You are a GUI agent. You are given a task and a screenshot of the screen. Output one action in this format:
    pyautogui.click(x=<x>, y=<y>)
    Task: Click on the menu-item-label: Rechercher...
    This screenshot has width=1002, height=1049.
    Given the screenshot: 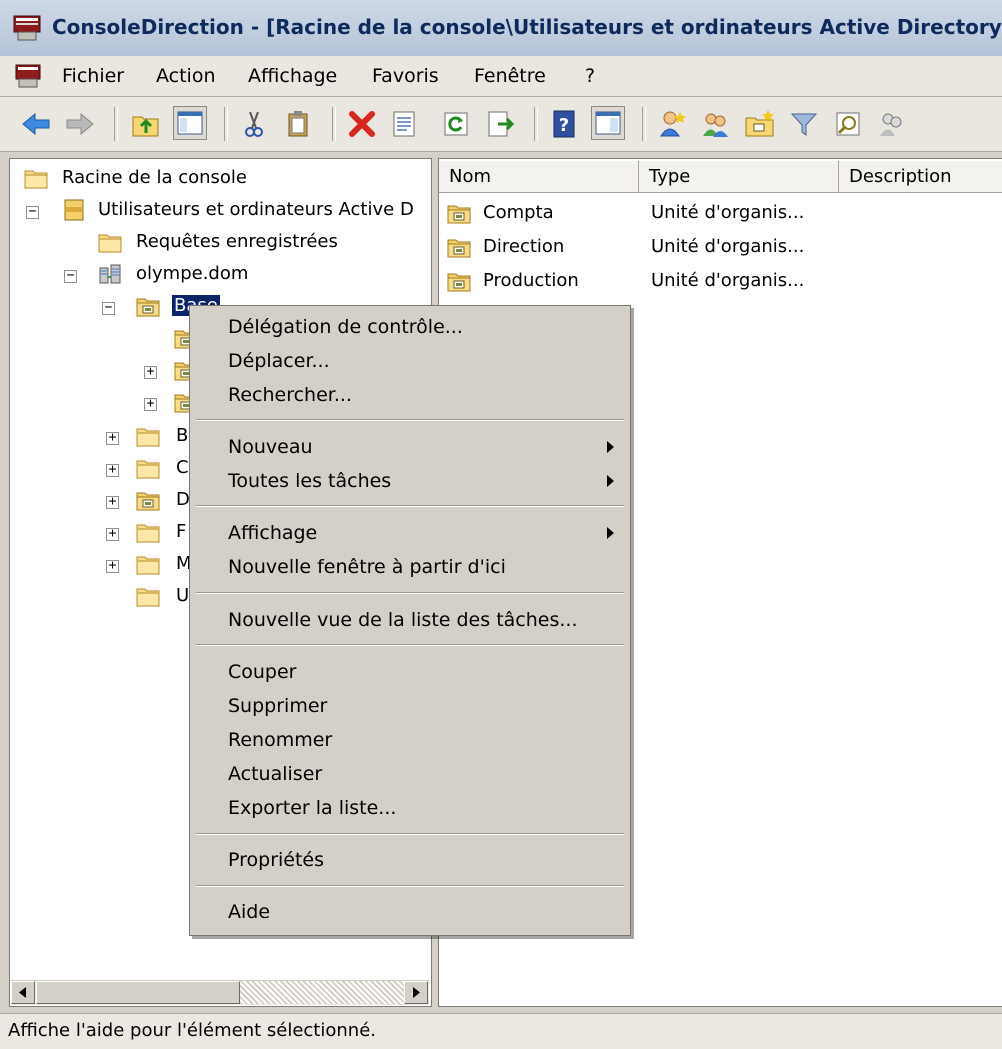 What is the action you would take?
    pyautogui.click(x=290, y=395)
    